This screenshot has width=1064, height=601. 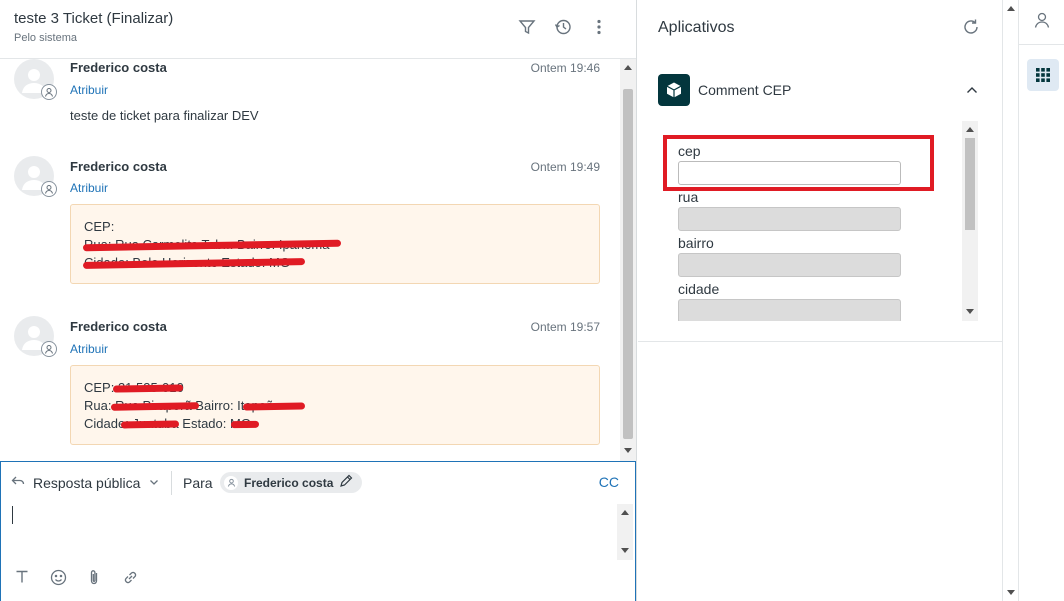 I want to click on field-label-rua: rua, so click(x=688, y=197).